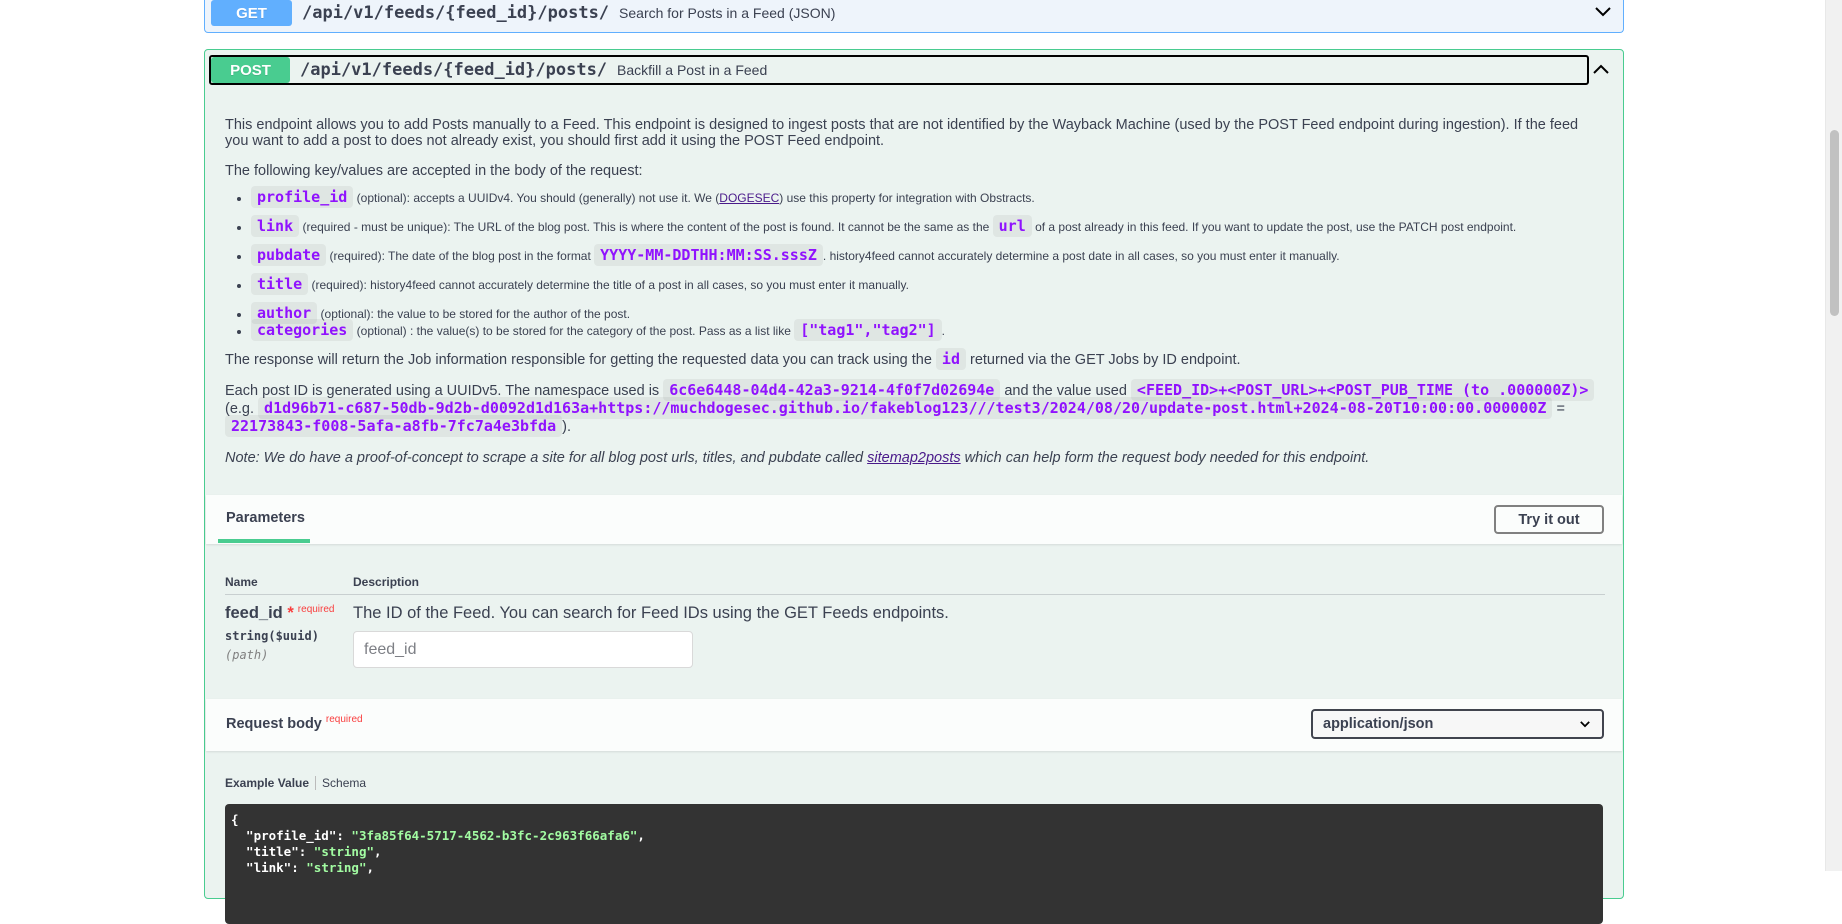 The image size is (1842, 924). I want to click on inline-code: YYYY-MM-DDTHH:MM:SS.sssZ, so click(708, 255).